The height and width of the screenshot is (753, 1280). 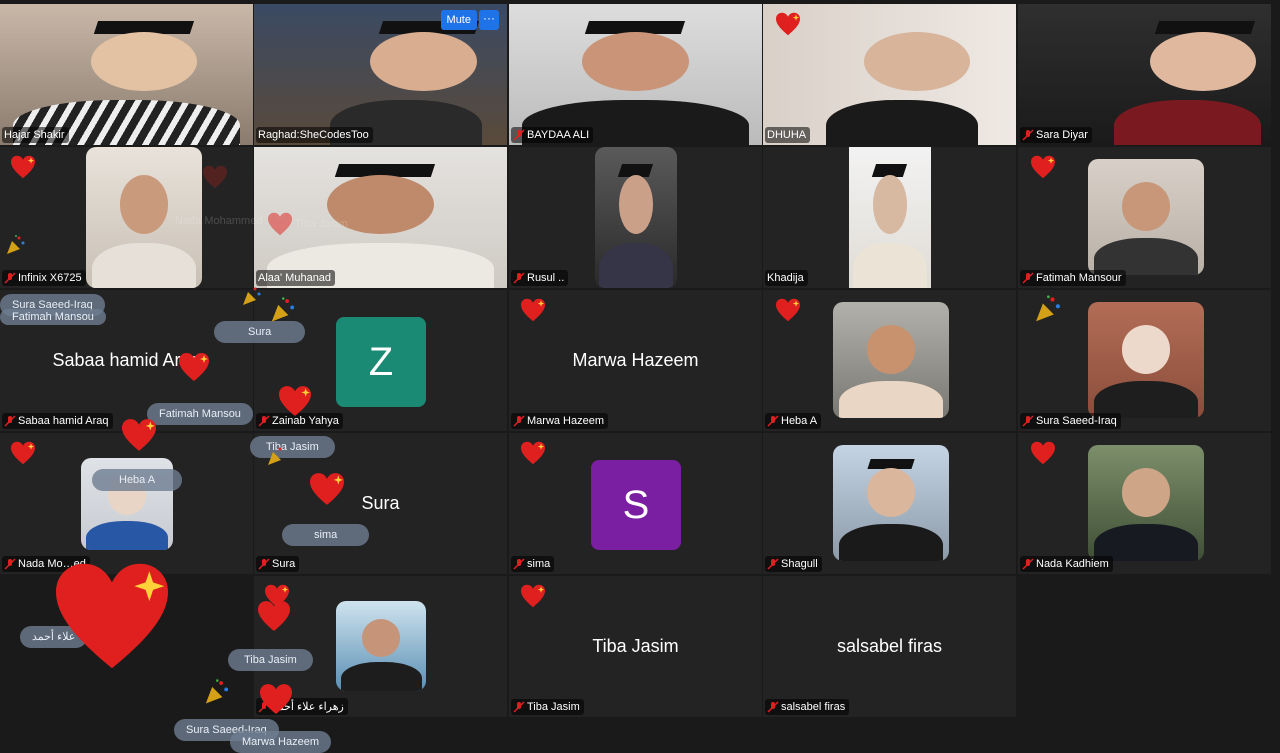 I want to click on participant-label: Sura, so click(x=278, y=564).